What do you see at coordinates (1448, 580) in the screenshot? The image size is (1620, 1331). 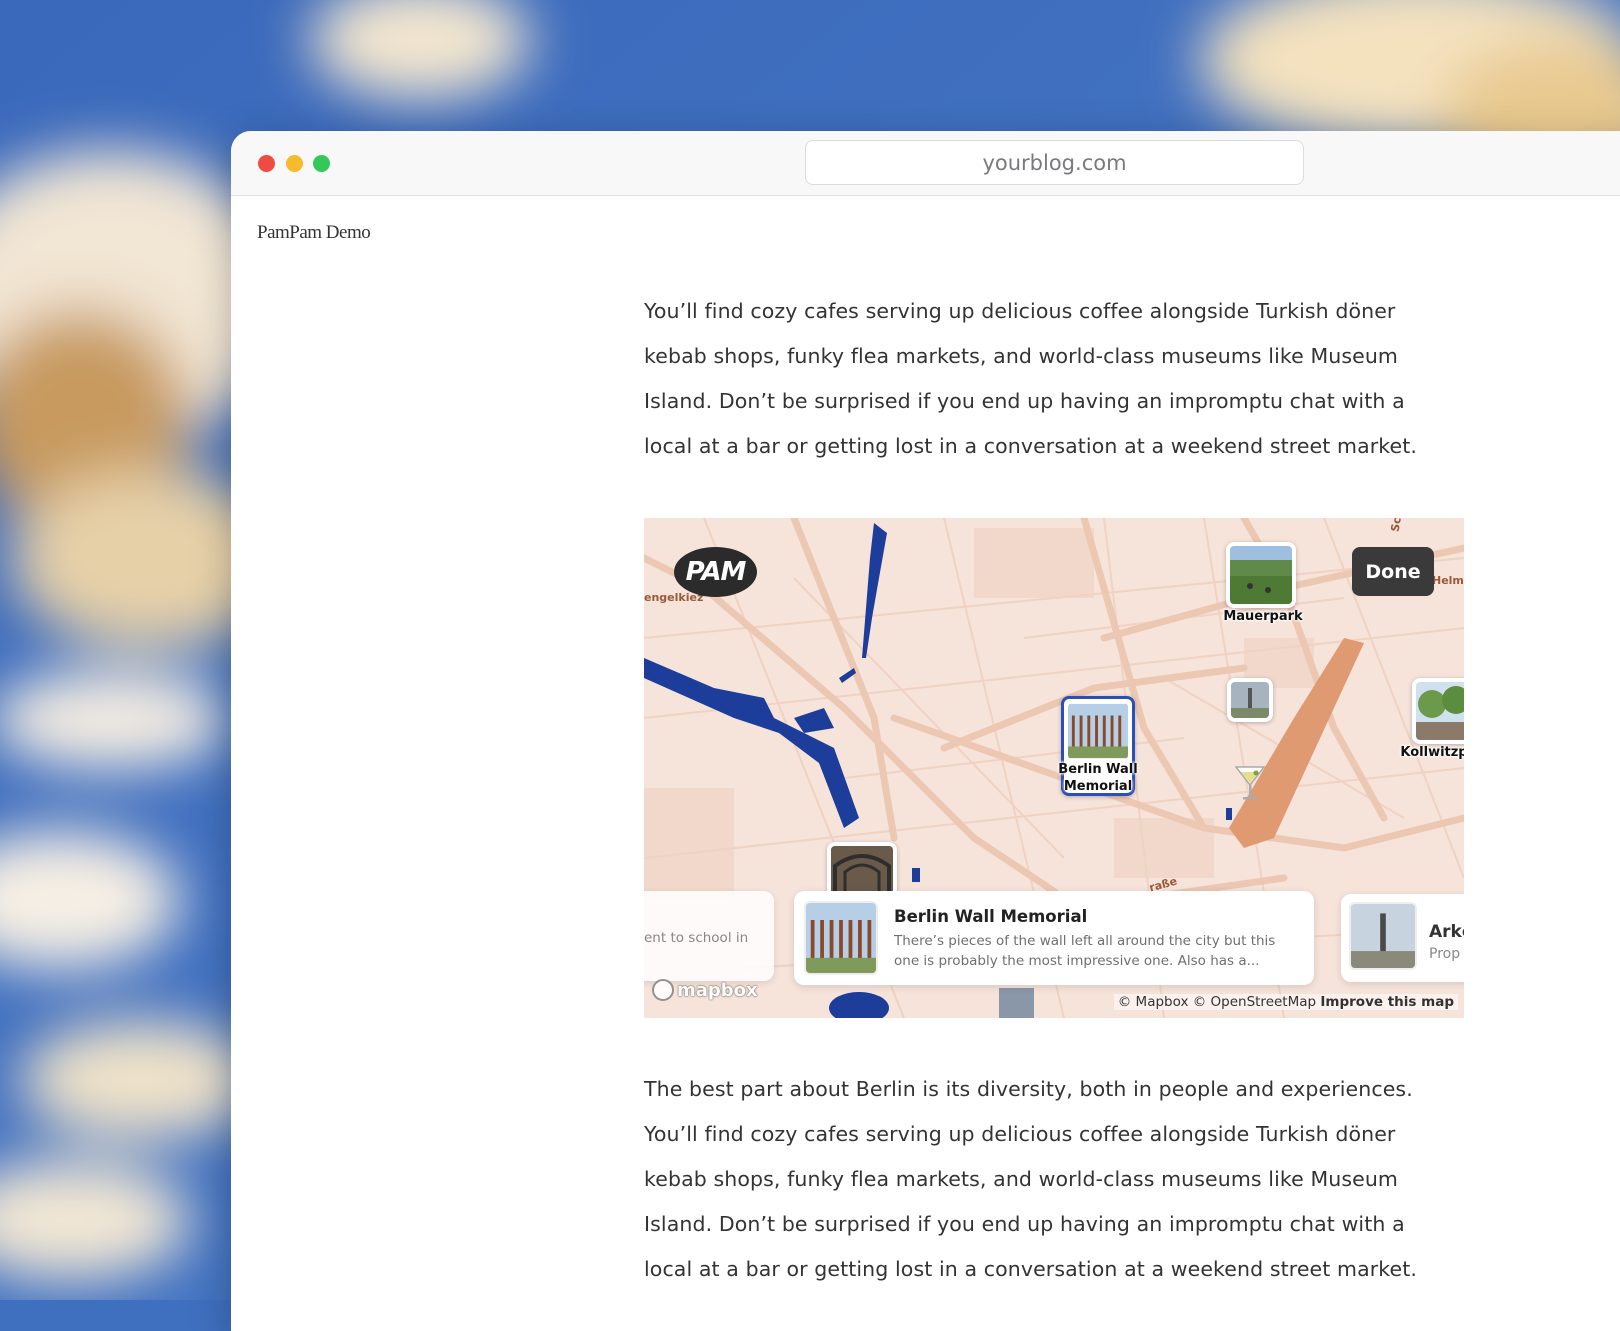 I see `map-street-label: Helm` at bounding box center [1448, 580].